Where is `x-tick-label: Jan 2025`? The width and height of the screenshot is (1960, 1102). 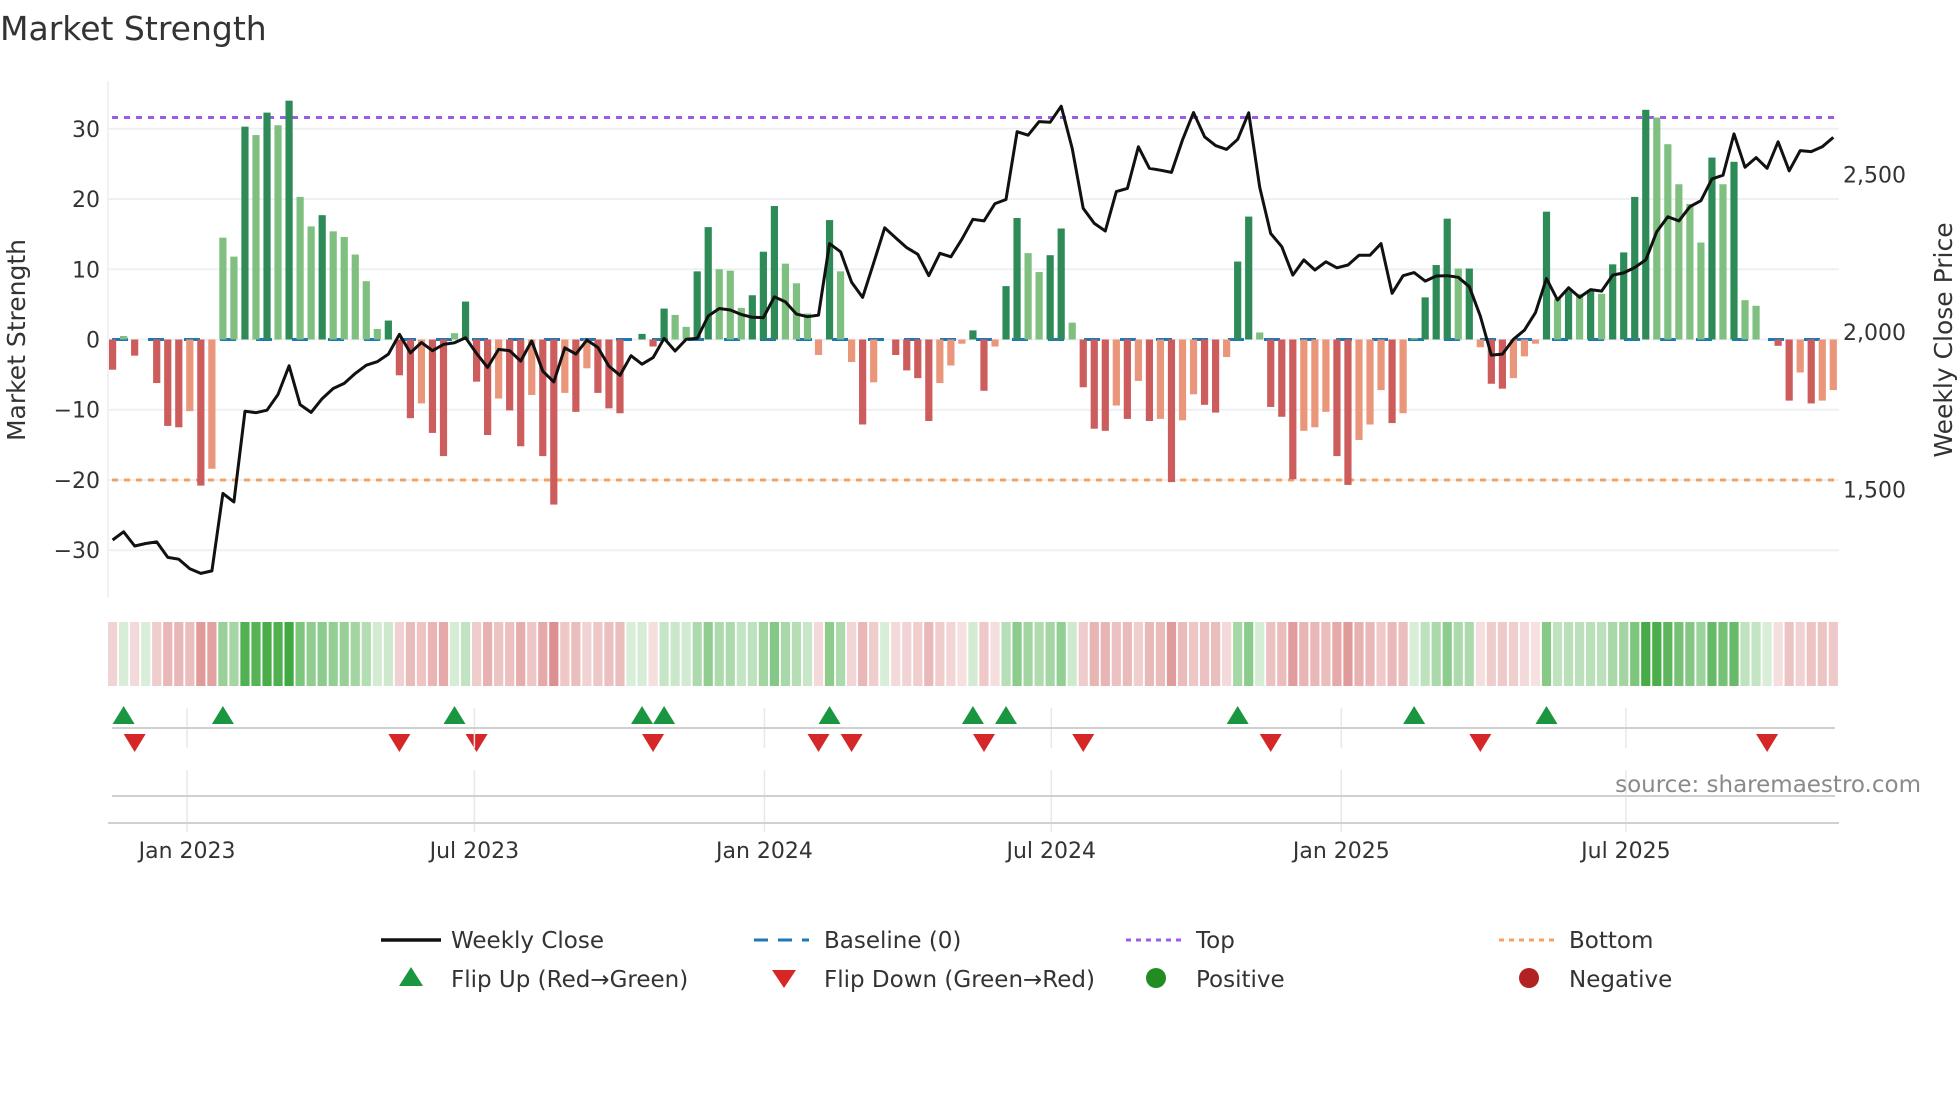
x-tick-label: Jan 2025 is located at coordinates (1340, 851).